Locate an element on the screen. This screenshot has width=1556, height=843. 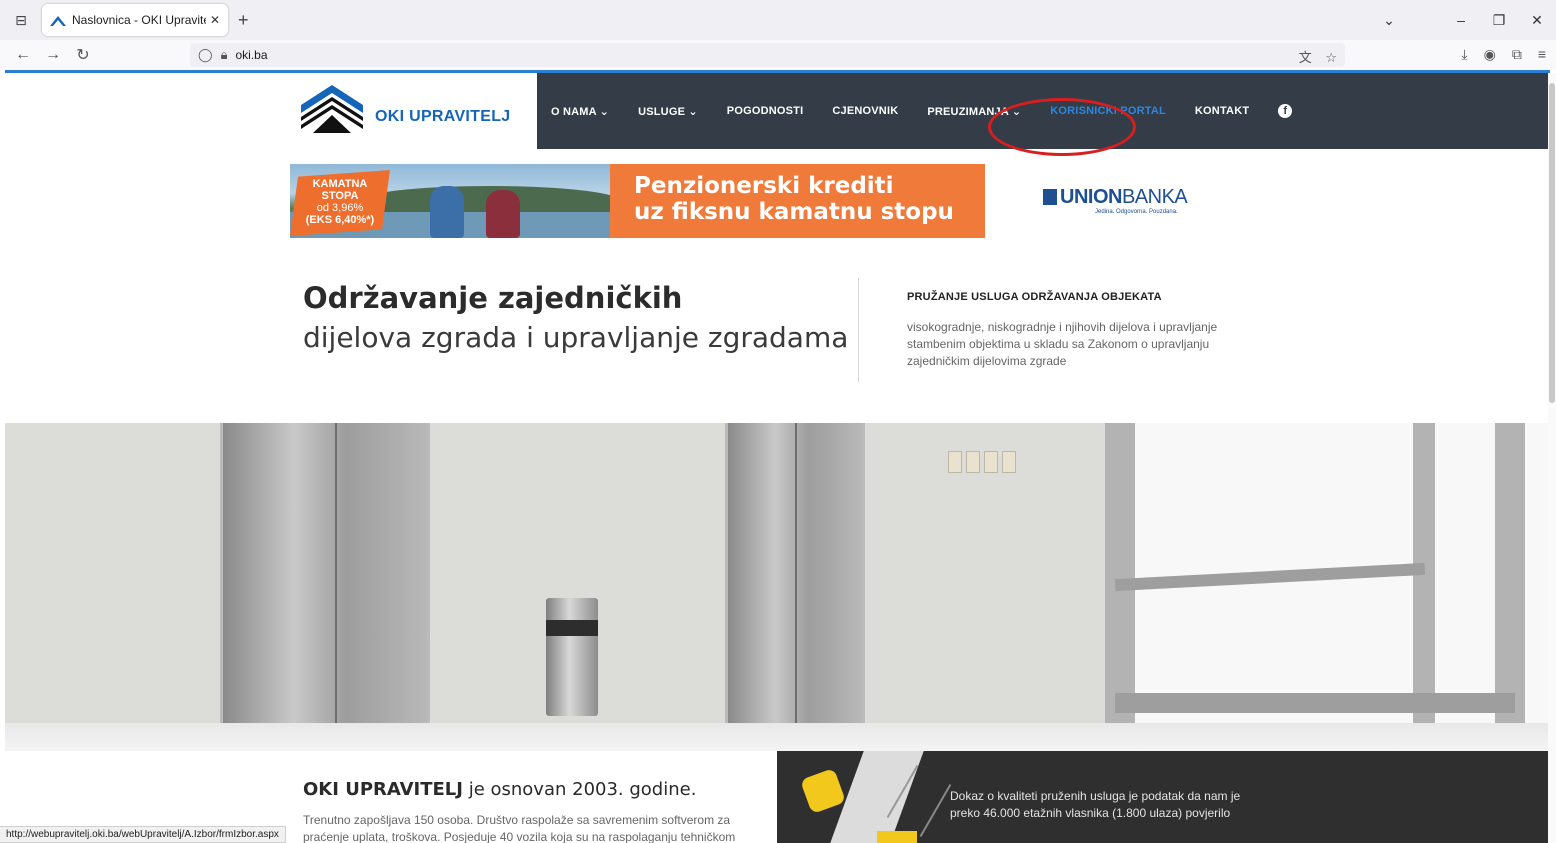
about-title: OKI UPRAVITELJ je osnovan 2003. godine. is located at coordinates (500, 789).